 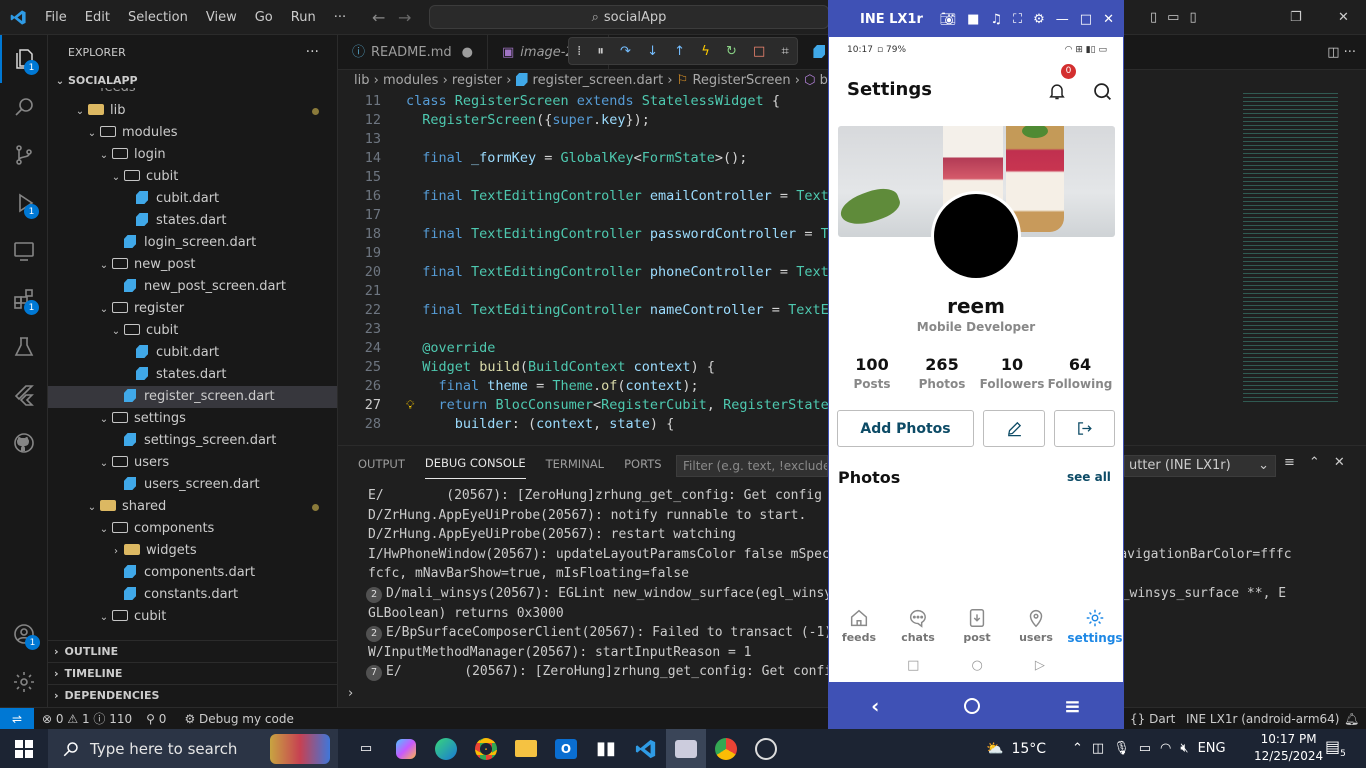 I want to click on audio-headset-icon: ♫, so click(x=996, y=19).